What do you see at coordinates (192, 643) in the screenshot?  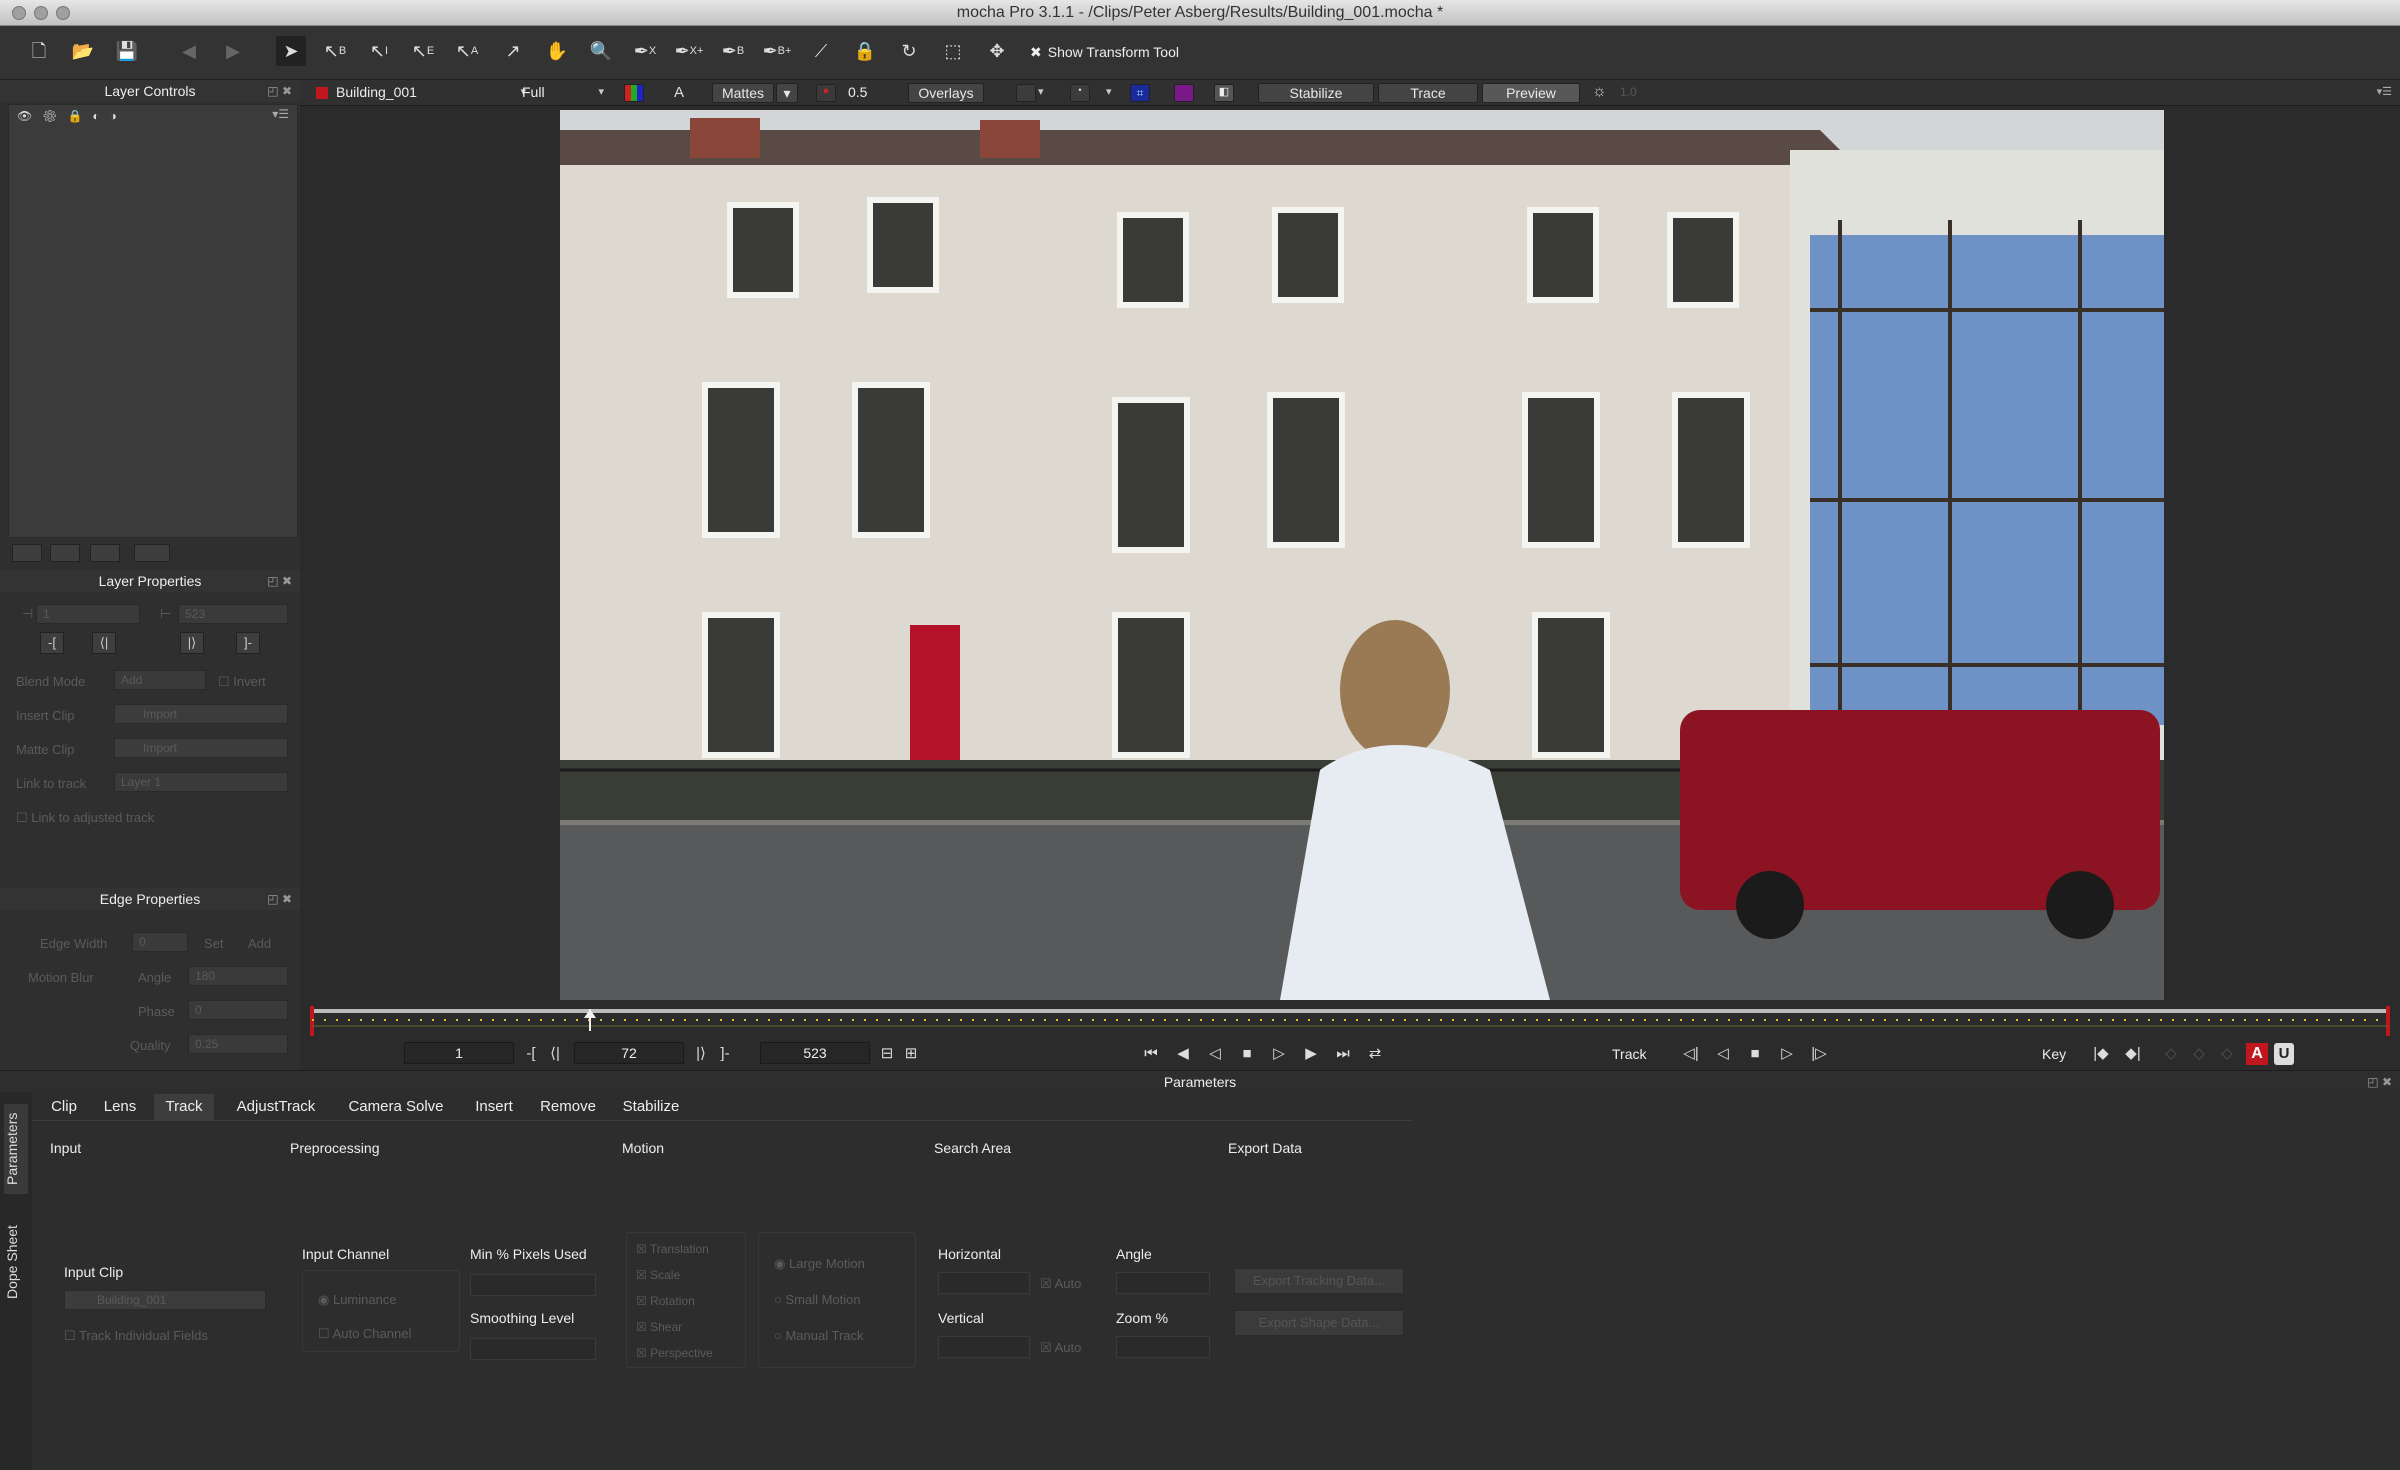 I see `goto-out-button: |⟩` at bounding box center [192, 643].